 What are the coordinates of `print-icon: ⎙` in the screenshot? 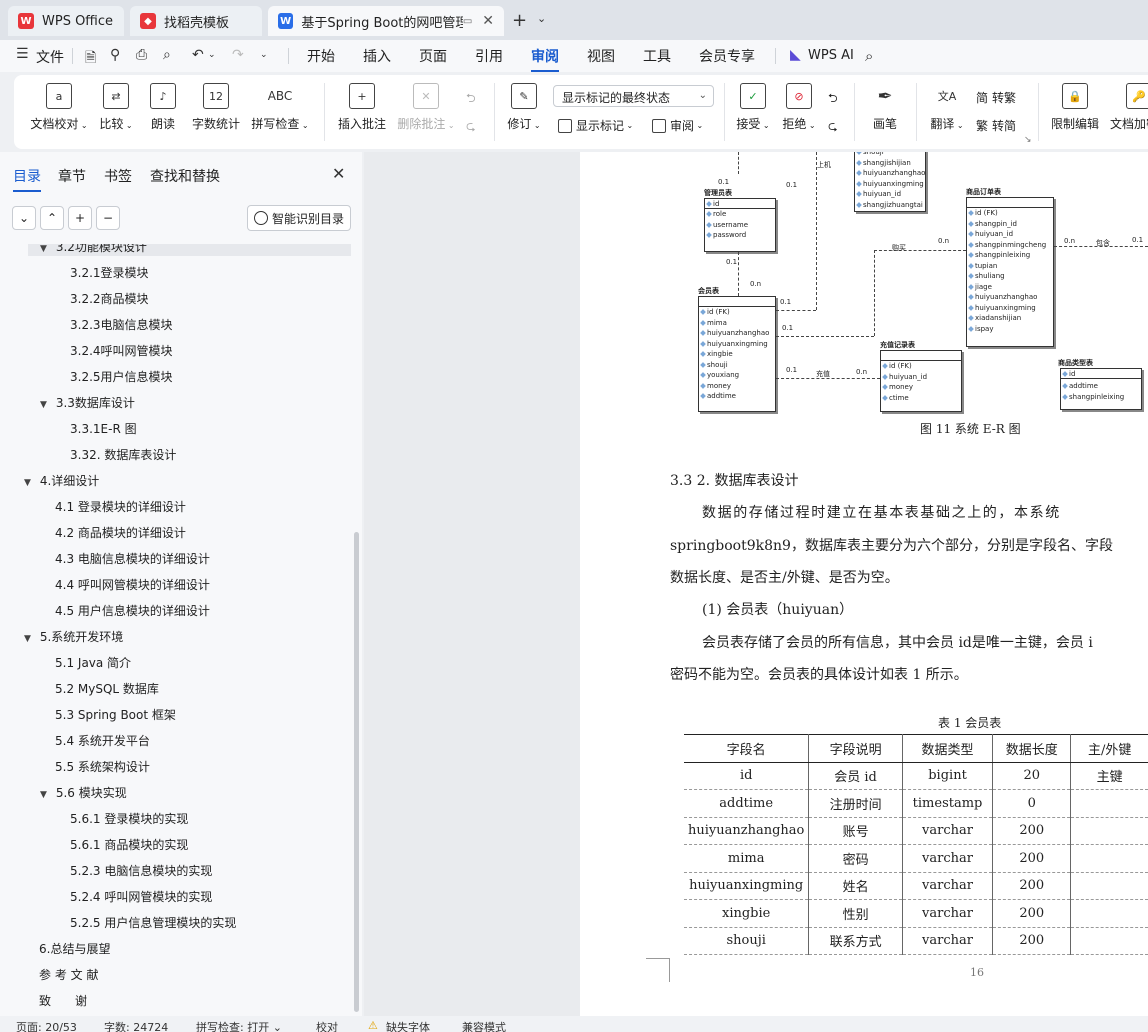 It's located at (141, 55).